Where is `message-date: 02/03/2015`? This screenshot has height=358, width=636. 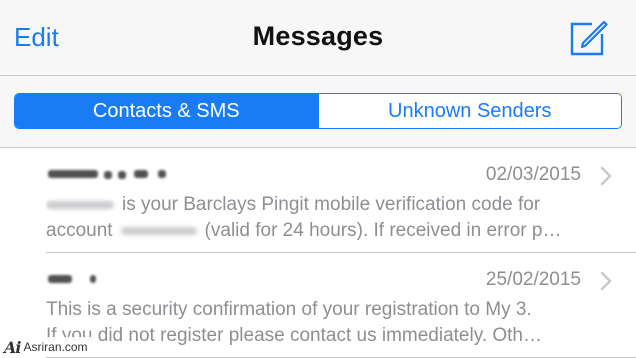 message-date: 02/03/2015 is located at coordinates (533, 174).